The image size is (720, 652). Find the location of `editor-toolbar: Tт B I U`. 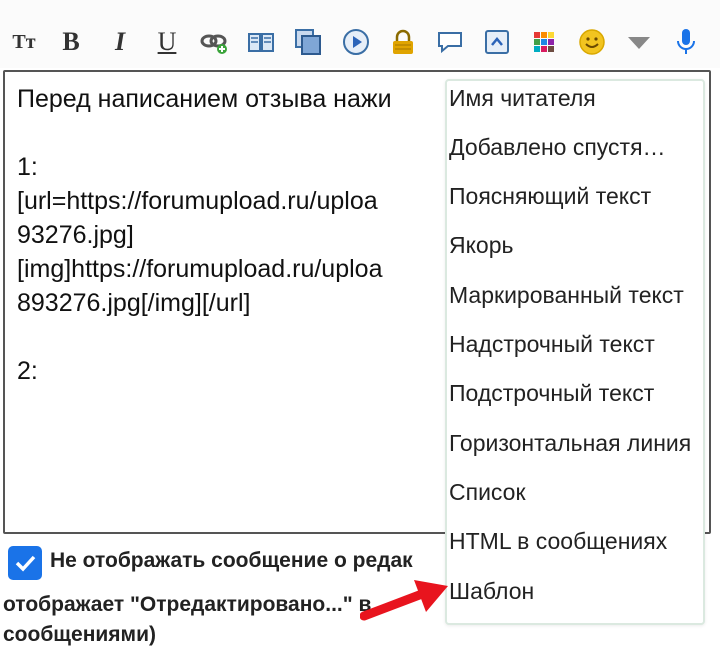

editor-toolbar: Tт B I U is located at coordinates (360, 34).